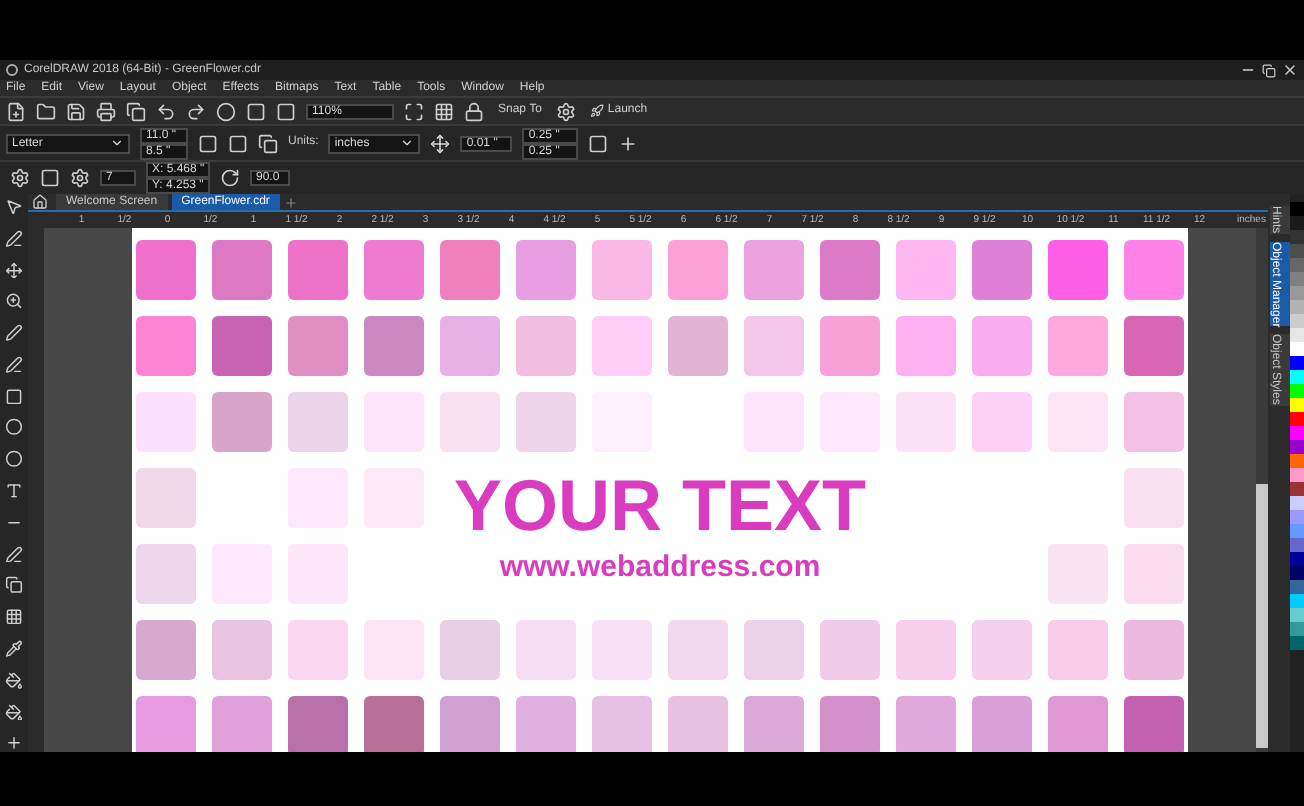  Describe the element at coordinates (628, 143) in the screenshot. I see `add-icon` at that location.